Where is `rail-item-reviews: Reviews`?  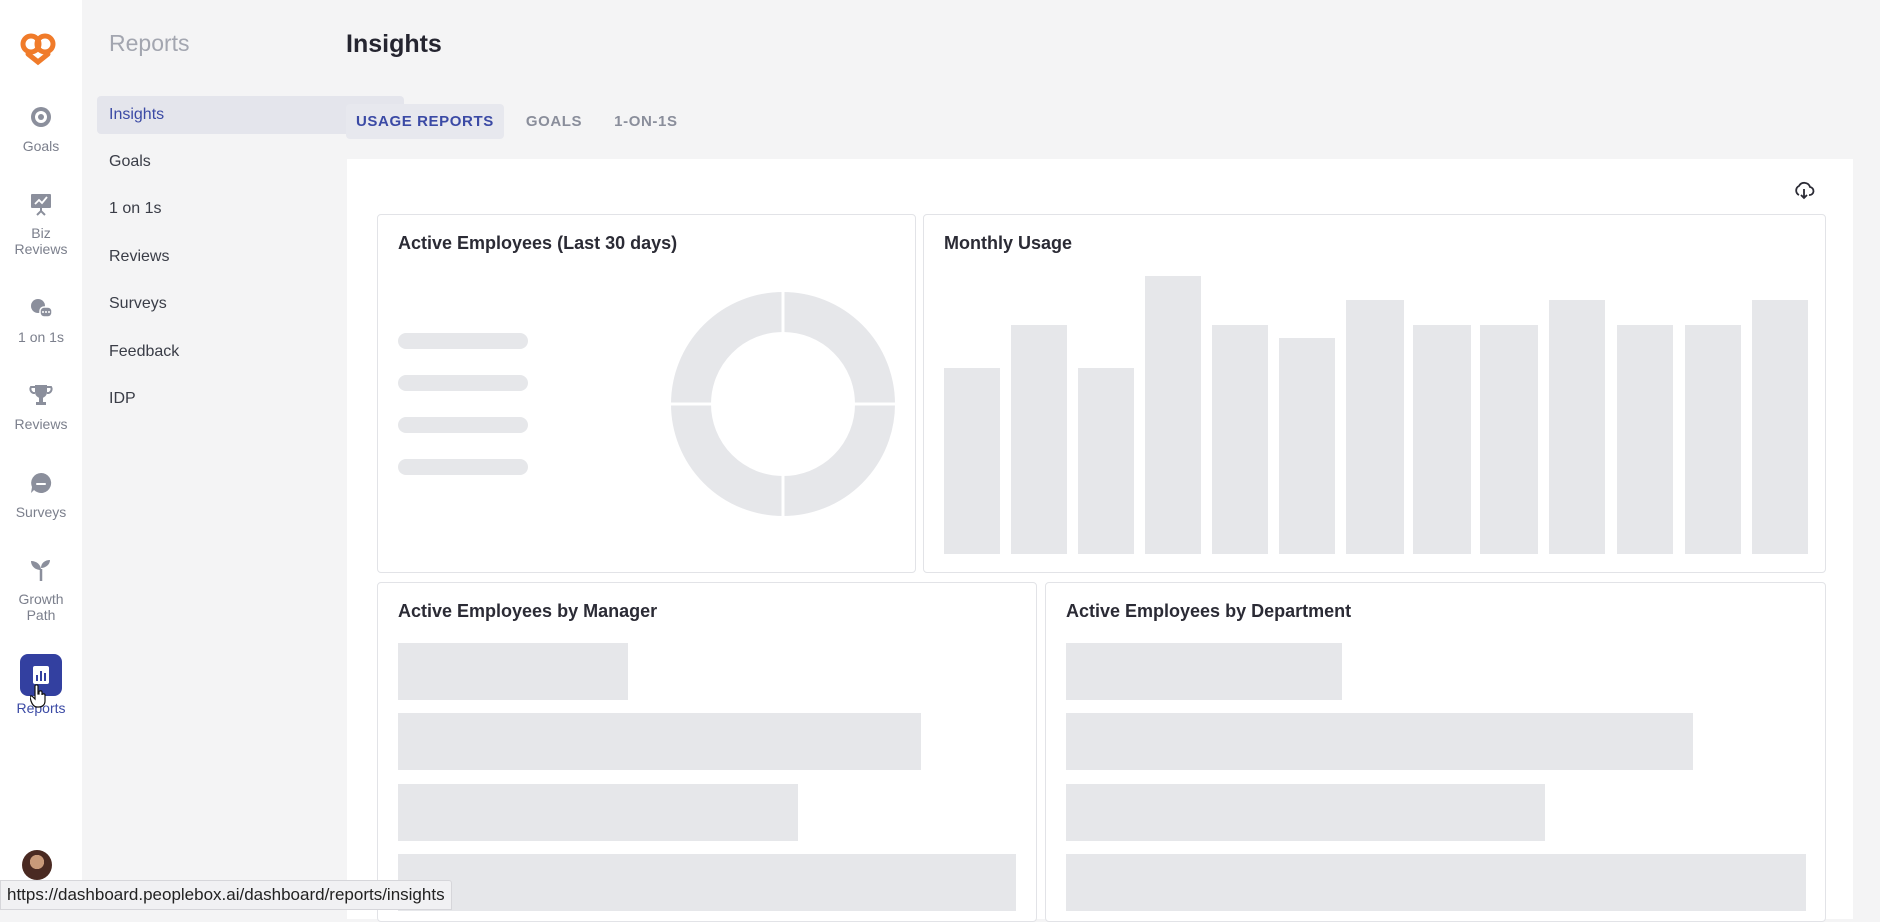 rail-item-reviews: Reviews is located at coordinates (41, 407).